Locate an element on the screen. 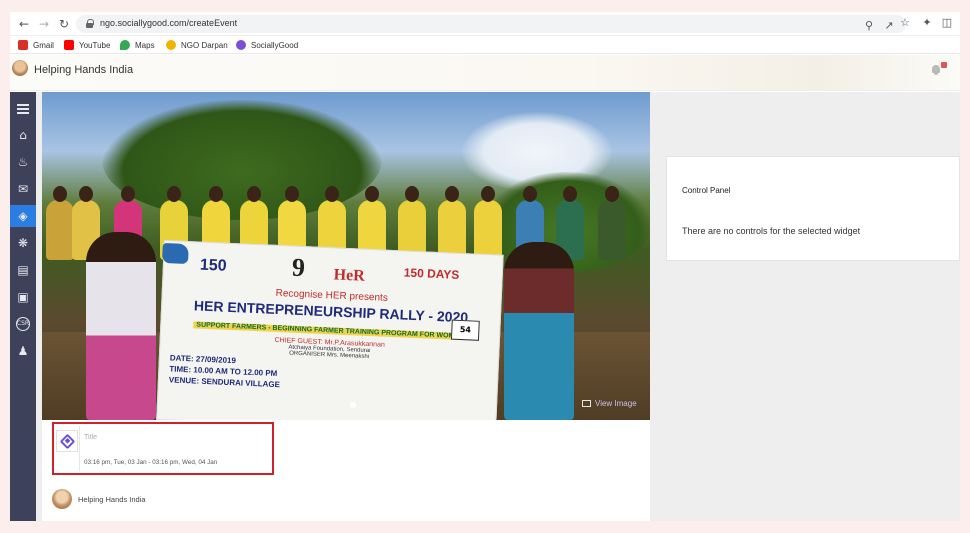  extensions-icon: ✦ is located at coordinates (927, 23).